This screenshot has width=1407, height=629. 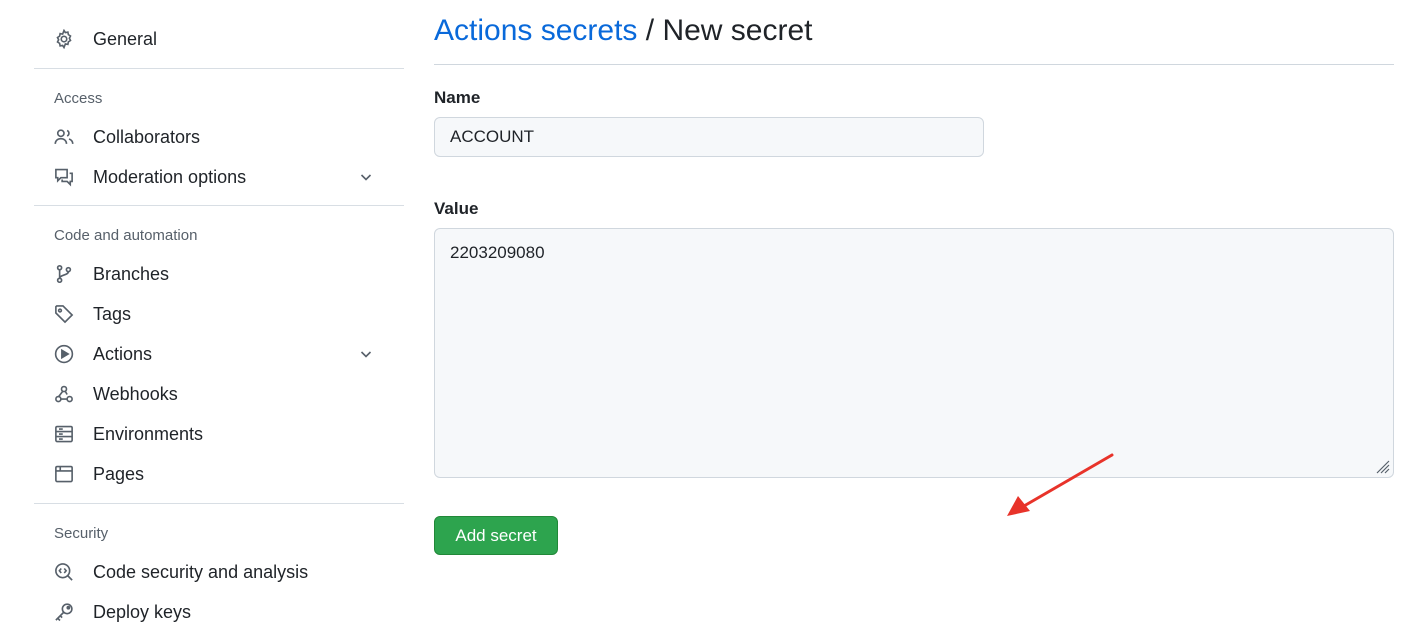 What do you see at coordinates (456, 208) in the screenshot?
I see `value-label: Value` at bounding box center [456, 208].